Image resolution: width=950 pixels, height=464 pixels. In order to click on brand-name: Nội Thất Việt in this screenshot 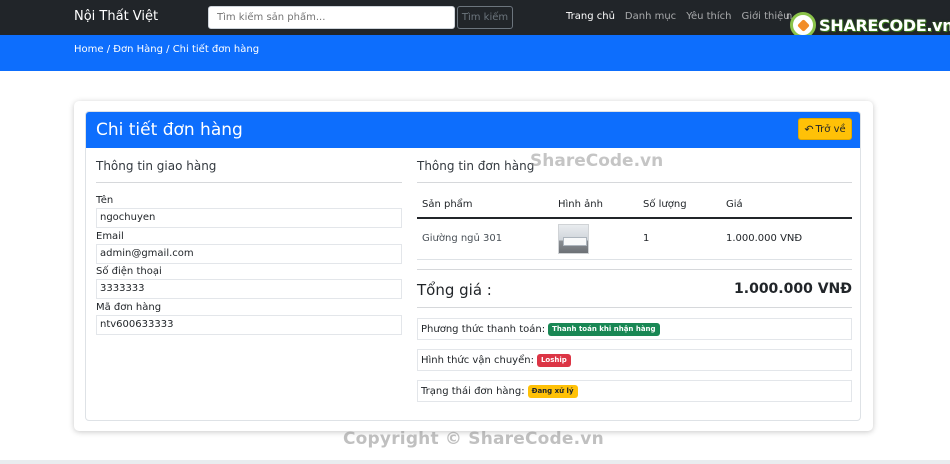, I will do `click(116, 16)`.